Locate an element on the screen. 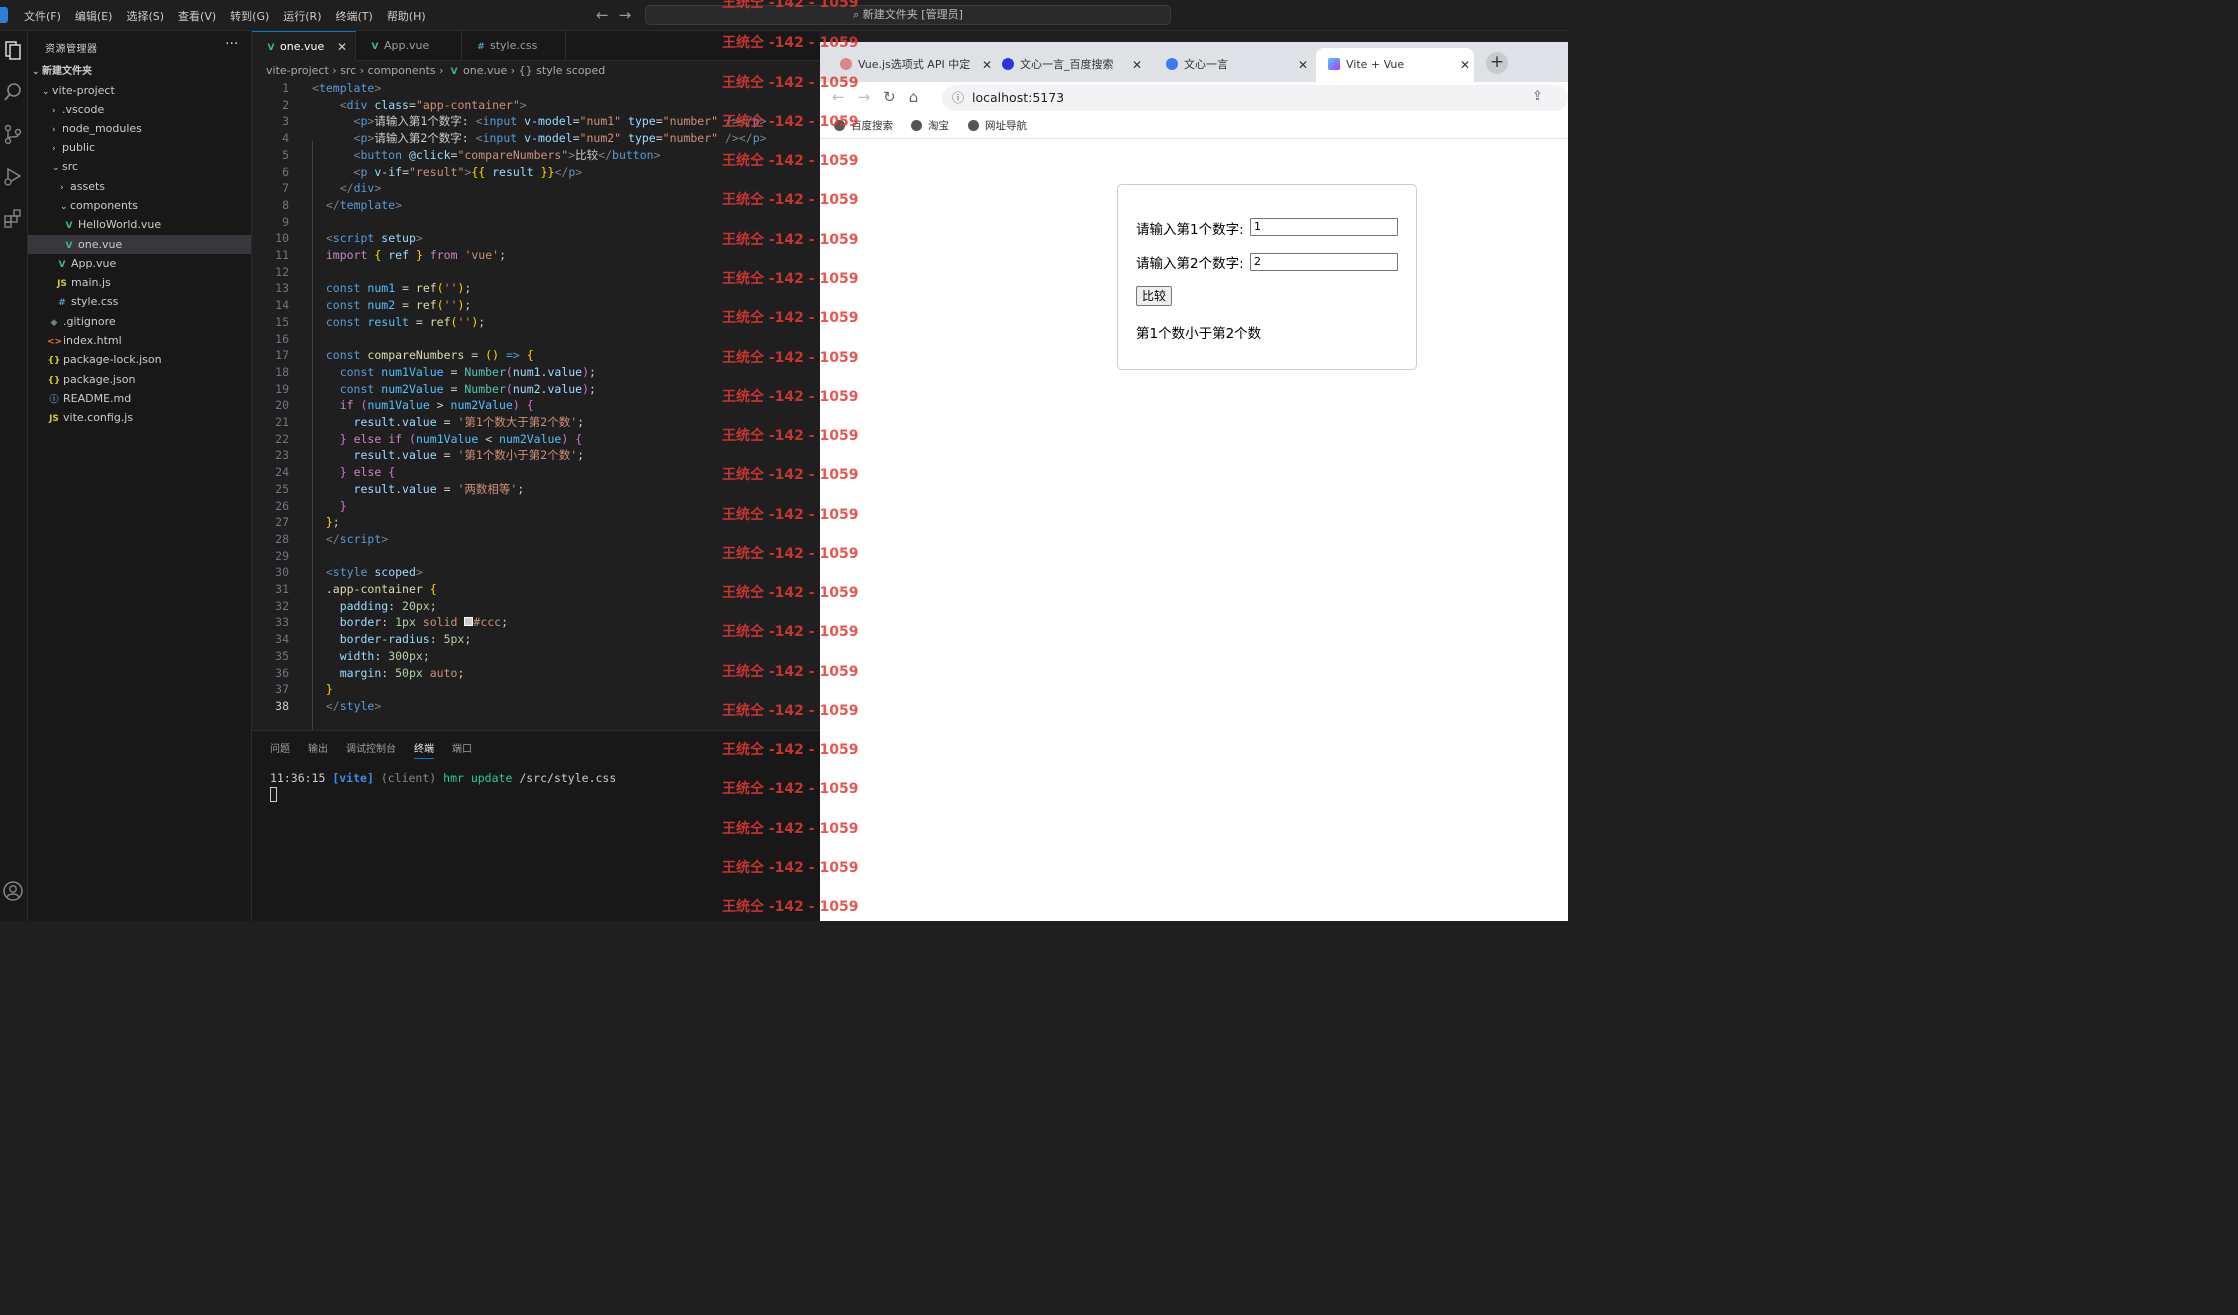 The image size is (2238, 1315). browser-tab-wenxin: 文心一言 ✕ is located at coordinates (1233, 65).